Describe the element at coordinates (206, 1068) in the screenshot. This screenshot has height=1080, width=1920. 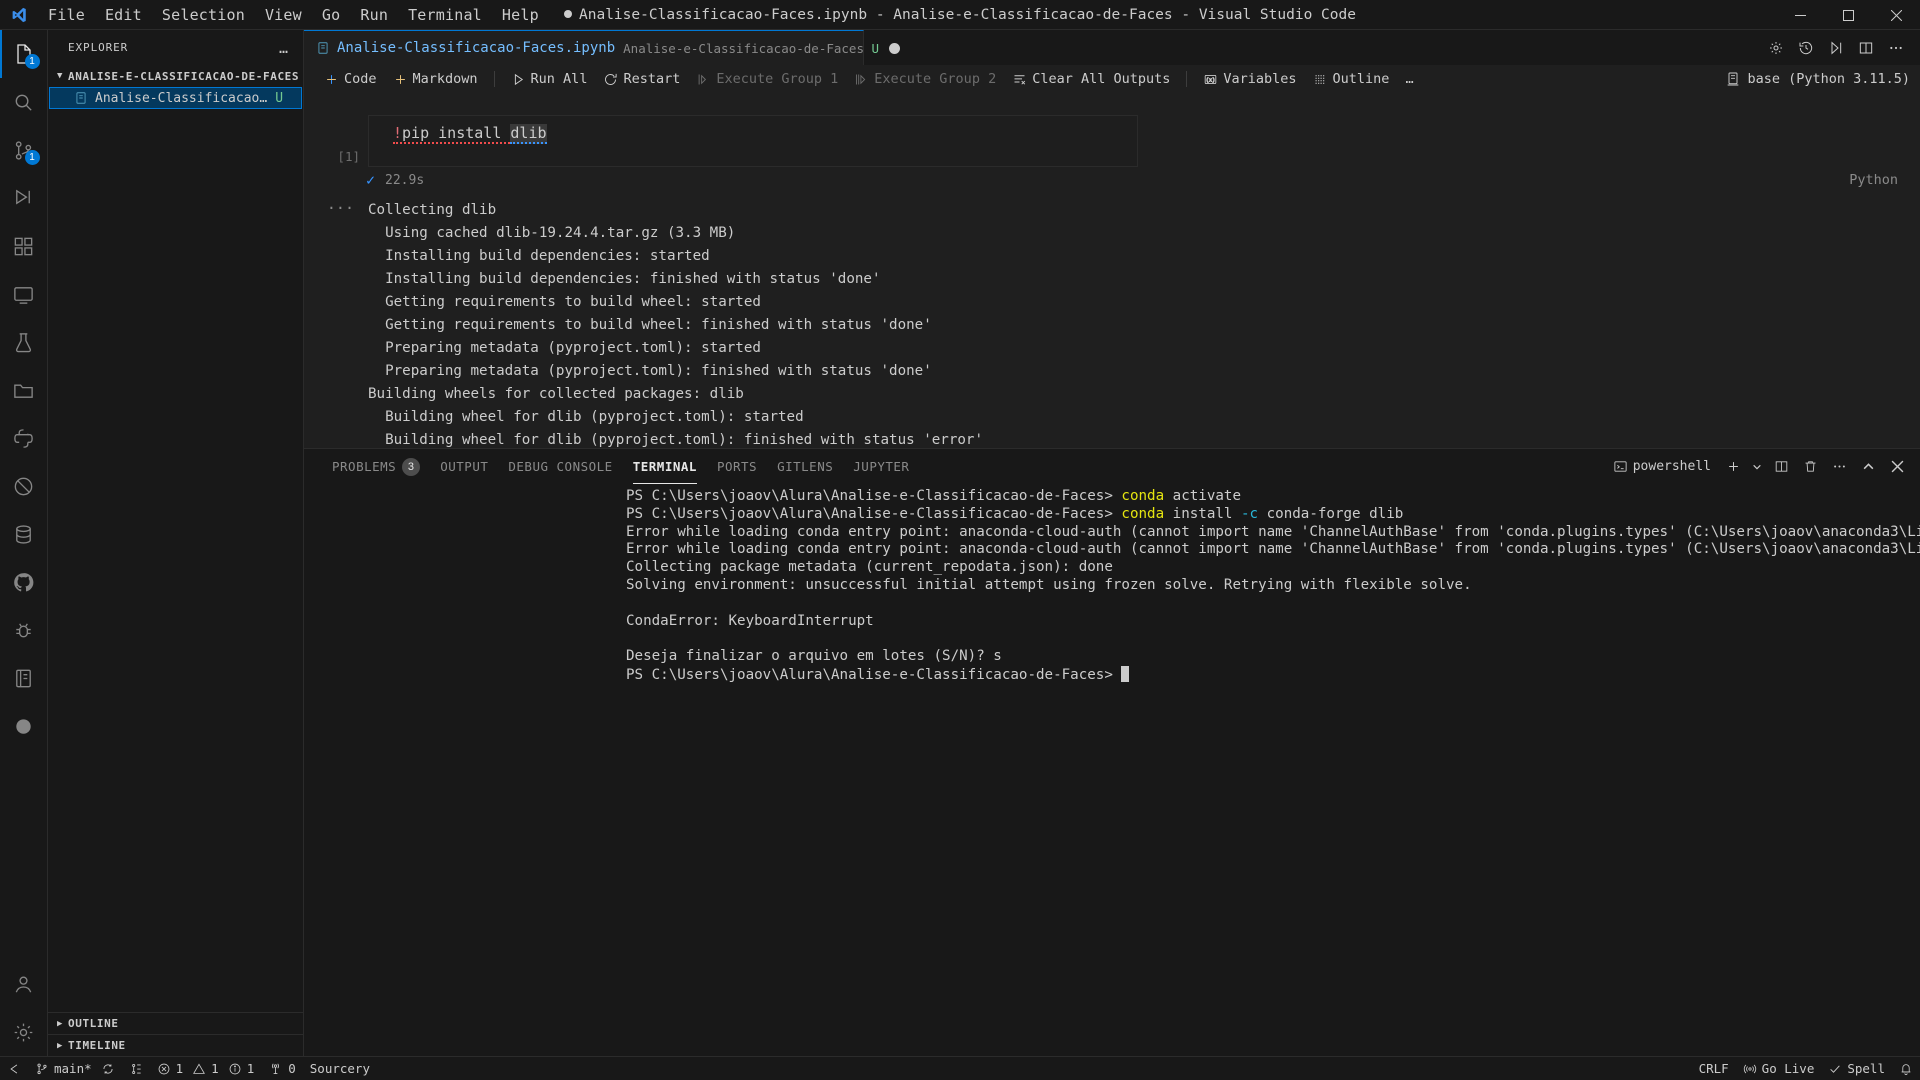
I see `status-diagnostics: 1 1 1` at that location.